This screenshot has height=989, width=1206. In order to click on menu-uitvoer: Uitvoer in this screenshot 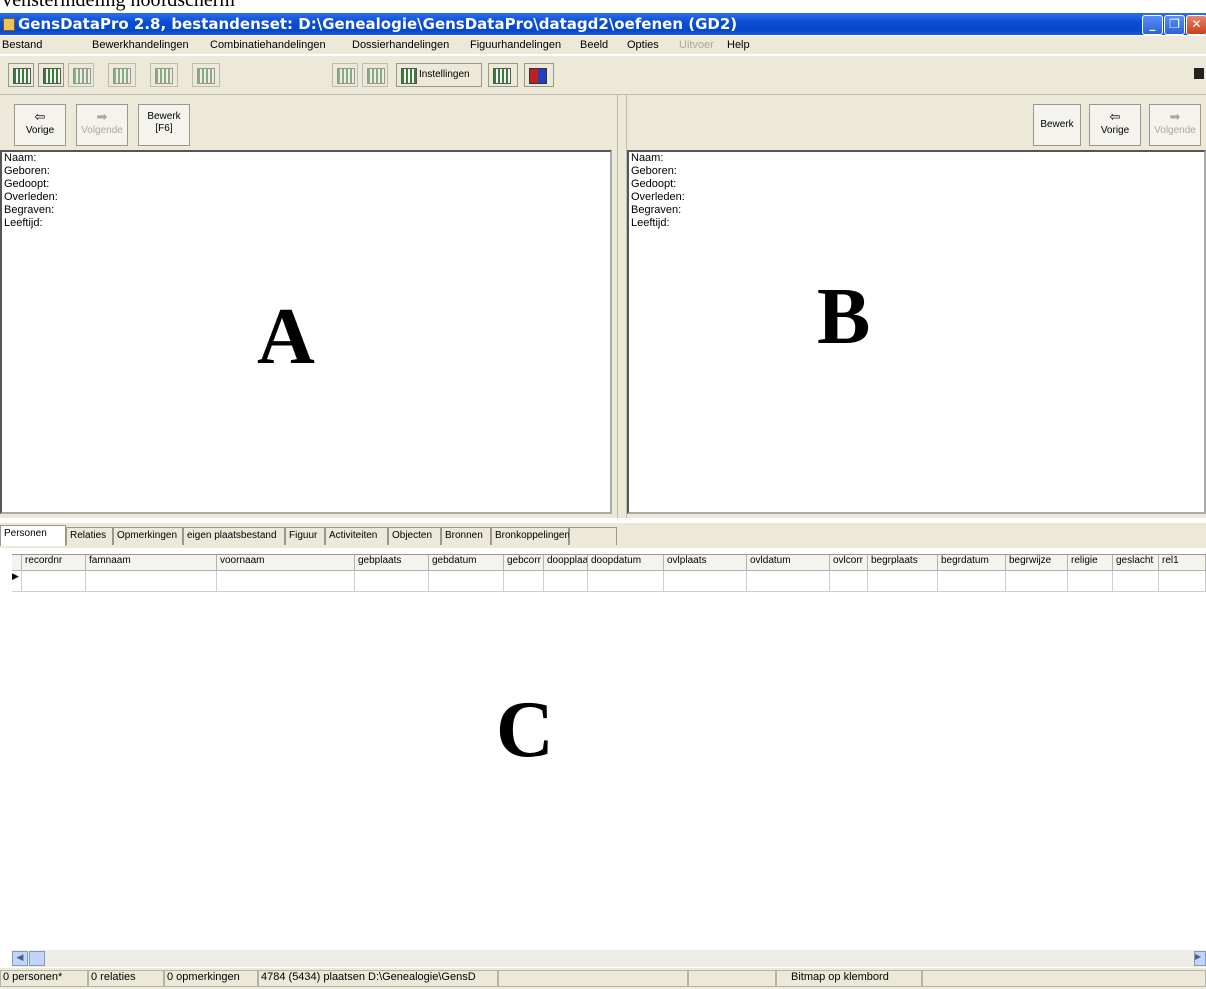, I will do `click(696, 45)`.